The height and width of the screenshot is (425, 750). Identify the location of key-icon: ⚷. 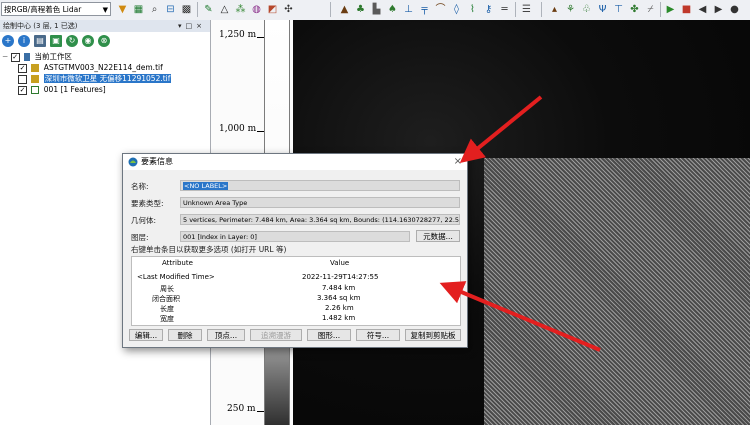
(488, 9).